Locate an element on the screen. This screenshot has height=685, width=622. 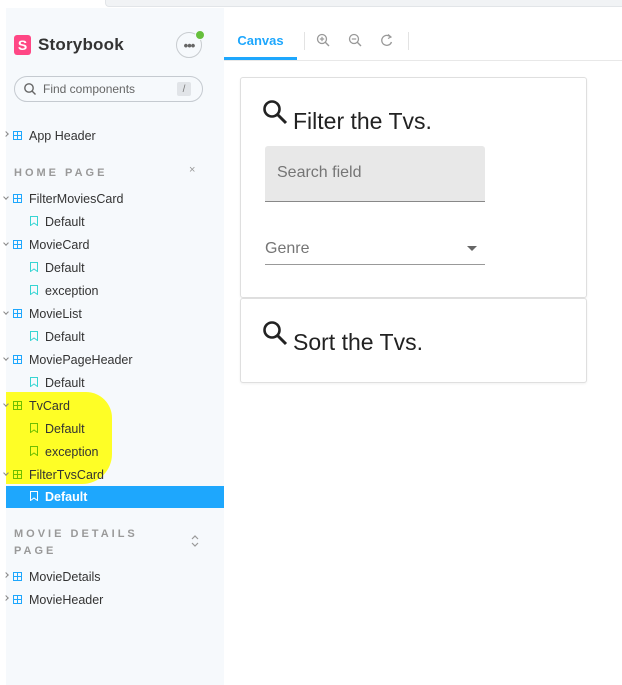
sidebar-item-moviepageheader: MoviePageHeader is located at coordinates (113, 360).